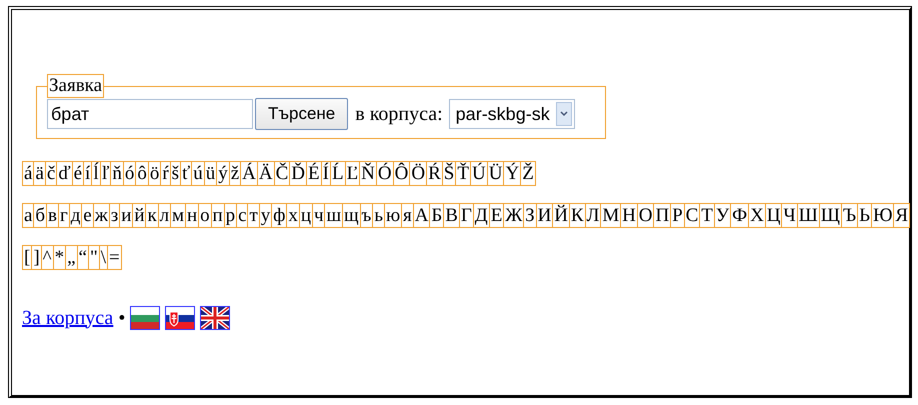 Image resolution: width=918 pixels, height=405 pixels. I want to click on character-key: ó, so click(129, 173).